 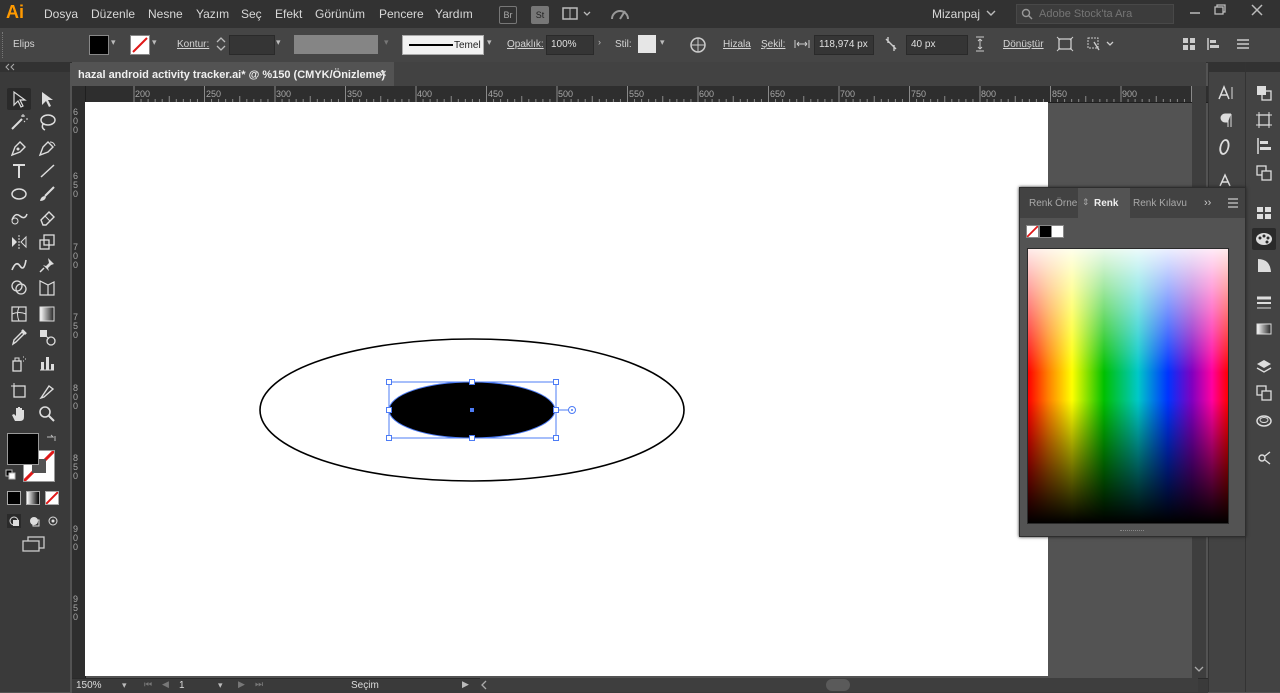 What do you see at coordinates (1264, 120) in the screenshot?
I see `transform-panel-button` at bounding box center [1264, 120].